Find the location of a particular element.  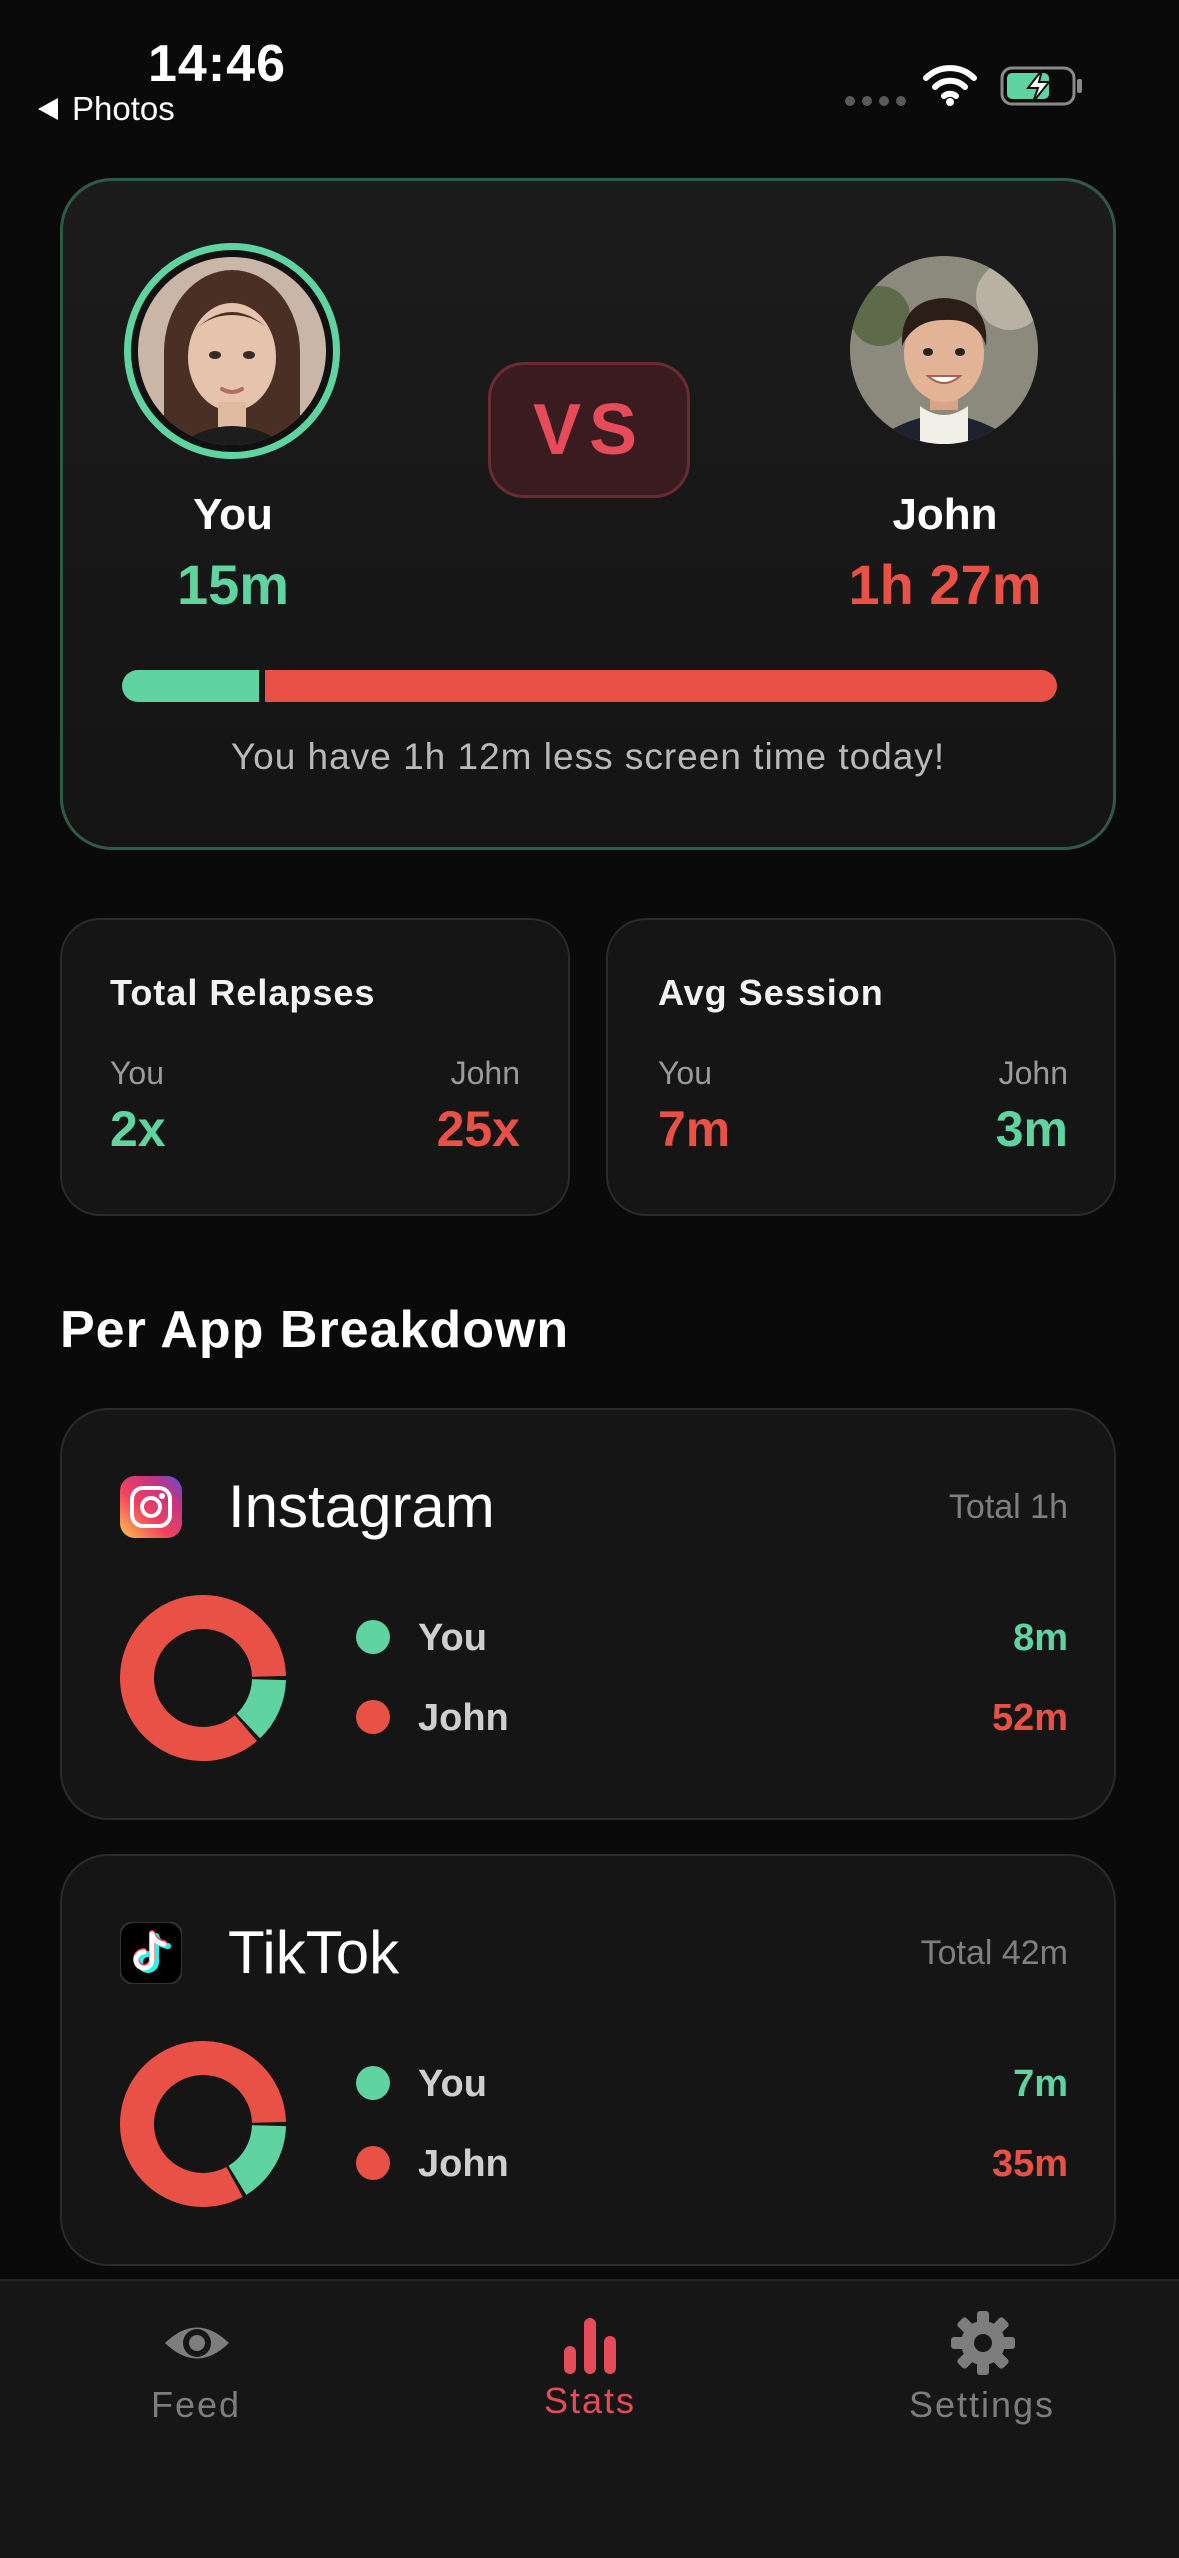

section-title: Per App Breakdown is located at coordinates (315, 1330).